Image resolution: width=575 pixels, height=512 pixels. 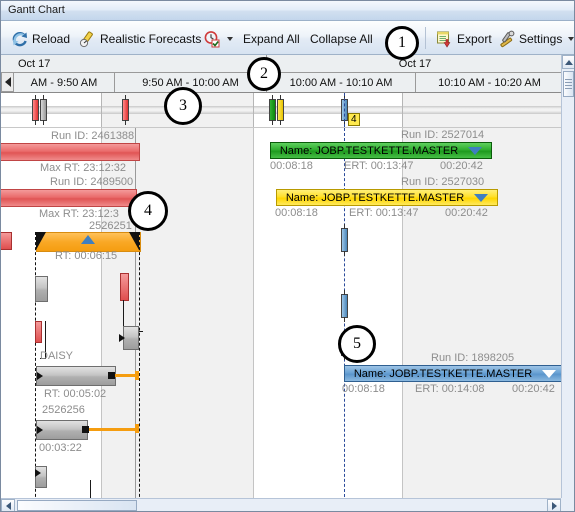 What do you see at coordinates (212, 39) in the screenshot?
I see `clock-filter-icon` at bounding box center [212, 39].